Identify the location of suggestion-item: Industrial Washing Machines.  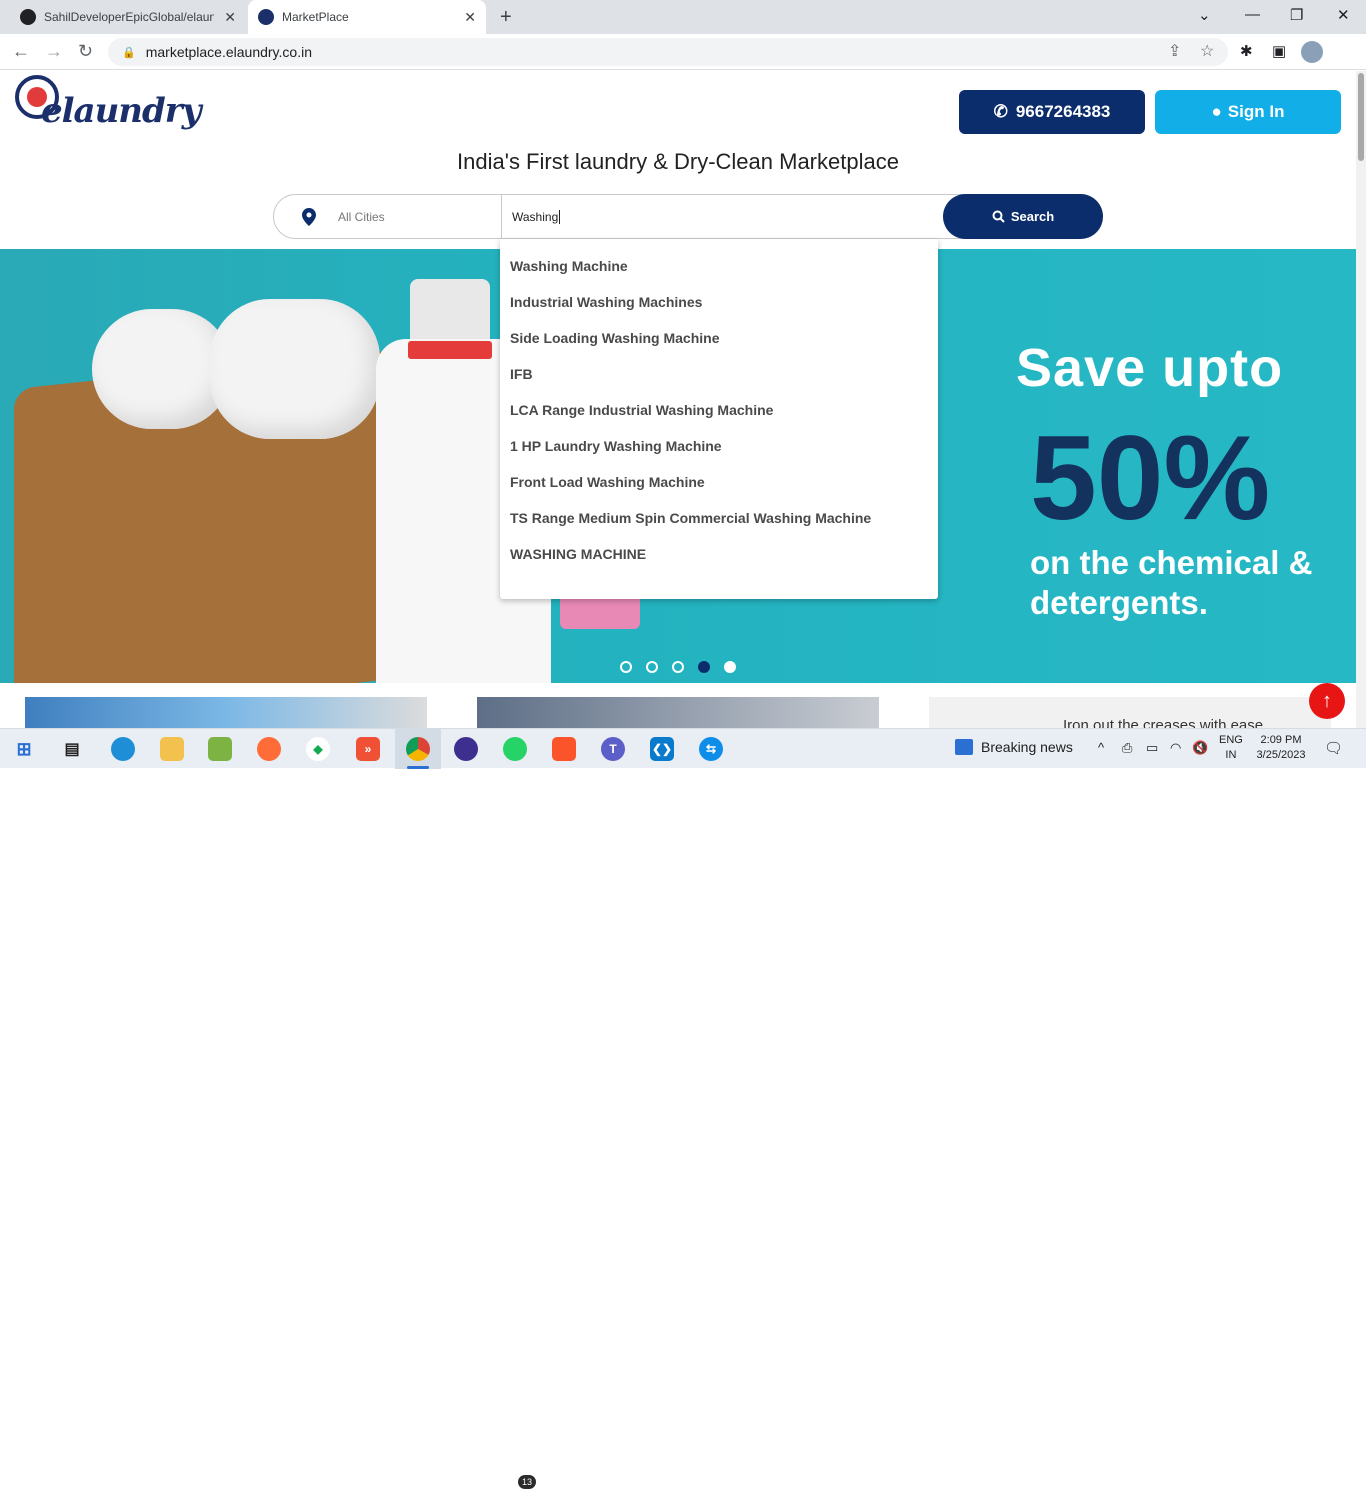
(719, 302).